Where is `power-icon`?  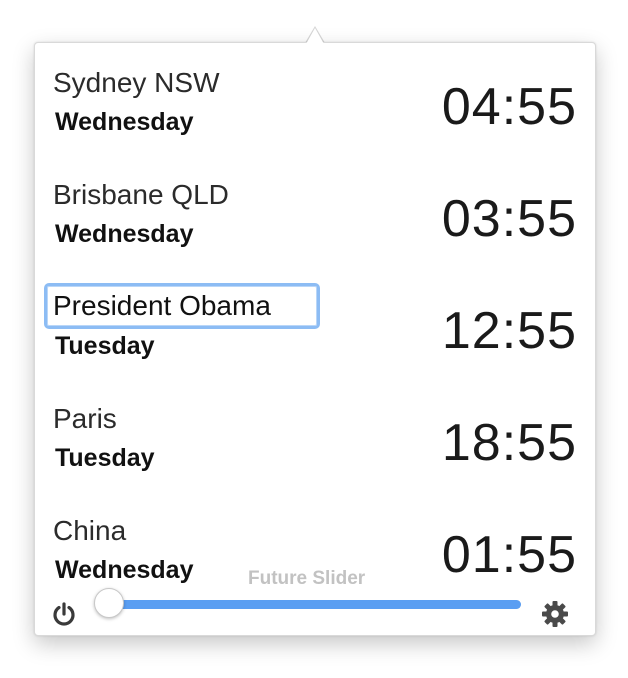 power-icon is located at coordinates (64, 614).